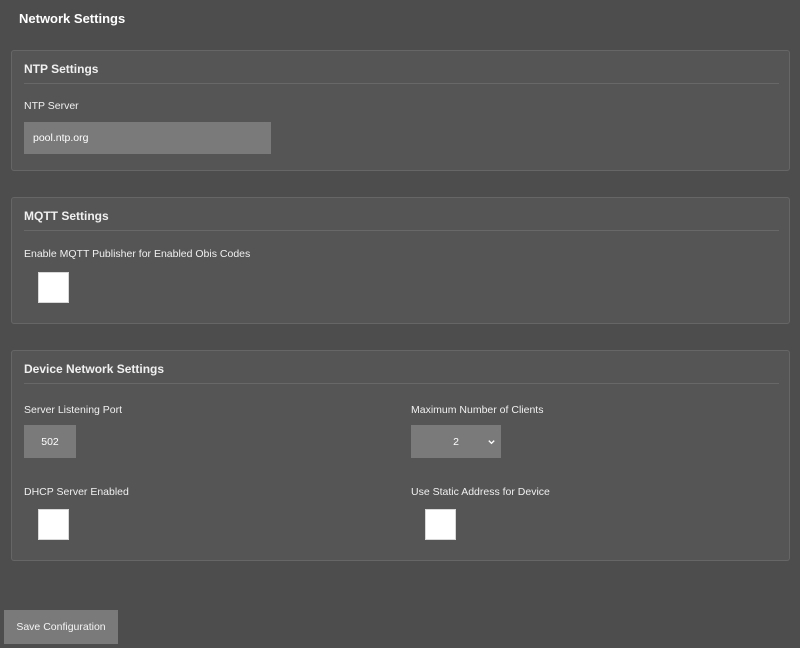  What do you see at coordinates (53, 524) in the screenshot?
I see `dhcp-server-checkbox` at bounding box center [53, 524].